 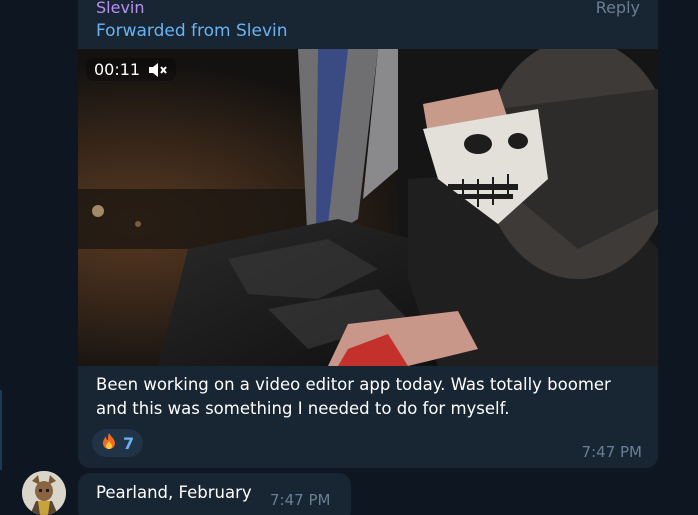 I want to click on speaker-muted-icon, so click(x=158, y=70).